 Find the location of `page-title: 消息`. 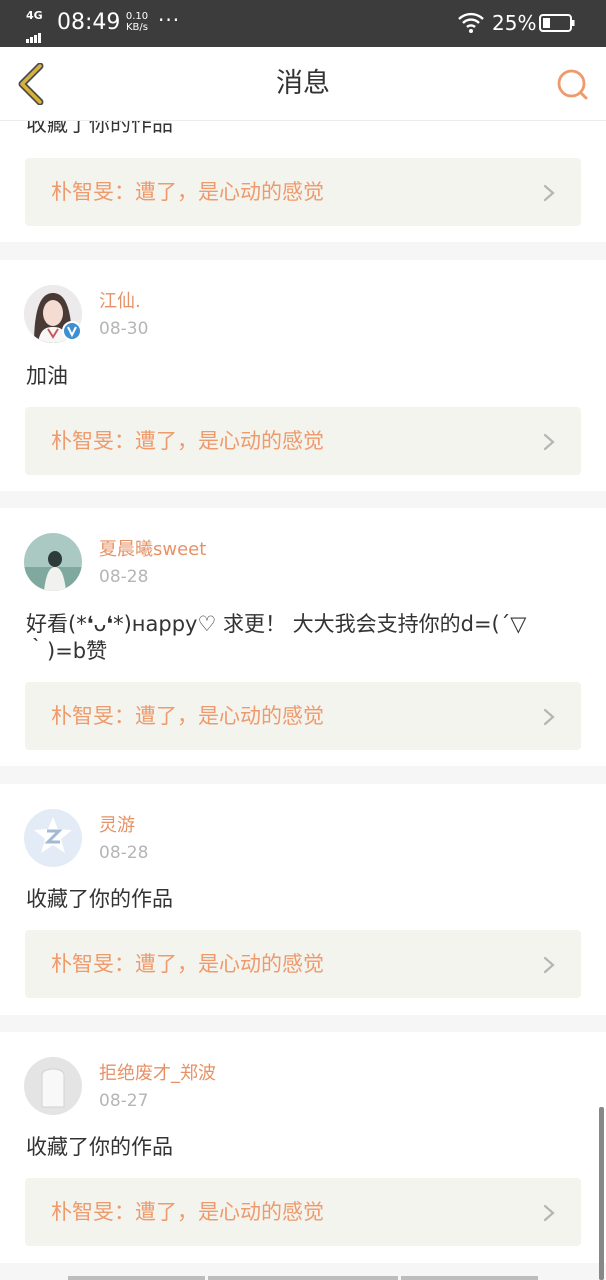

page-title: 消息 is located at coordinates (303, 83).